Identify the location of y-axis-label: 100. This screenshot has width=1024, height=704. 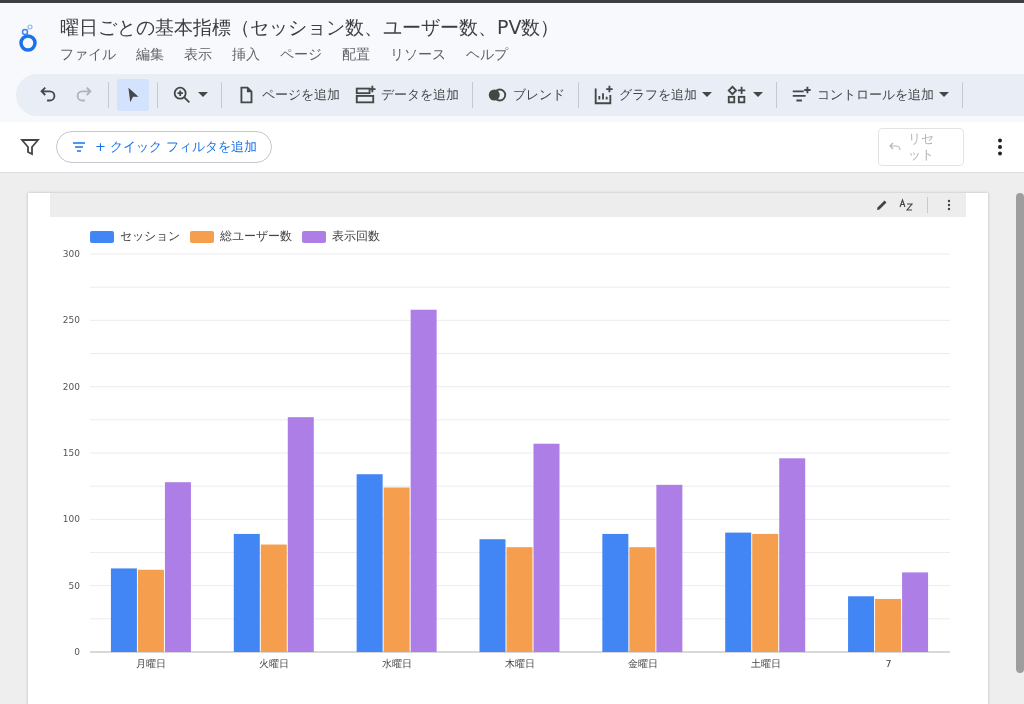
(71, 519).